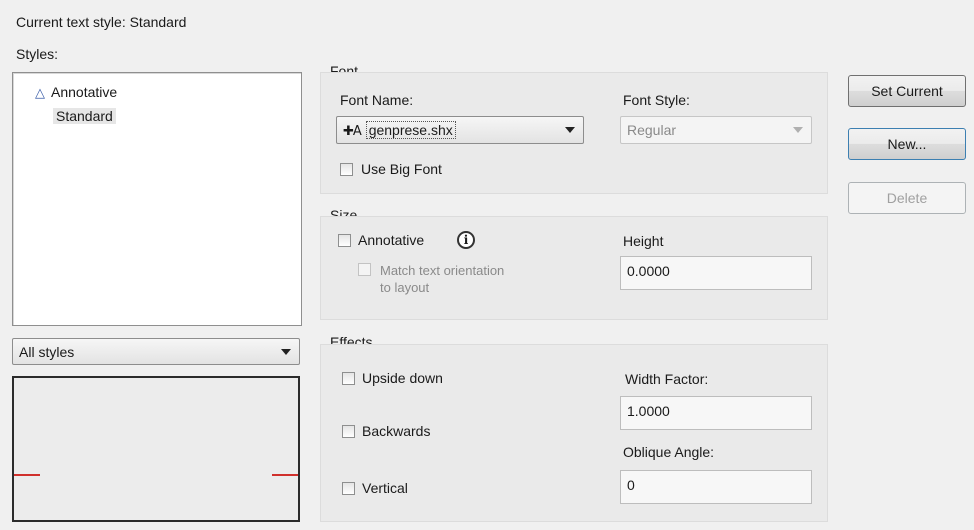  I want to click on filter-value: All styles, so click(47, 352).